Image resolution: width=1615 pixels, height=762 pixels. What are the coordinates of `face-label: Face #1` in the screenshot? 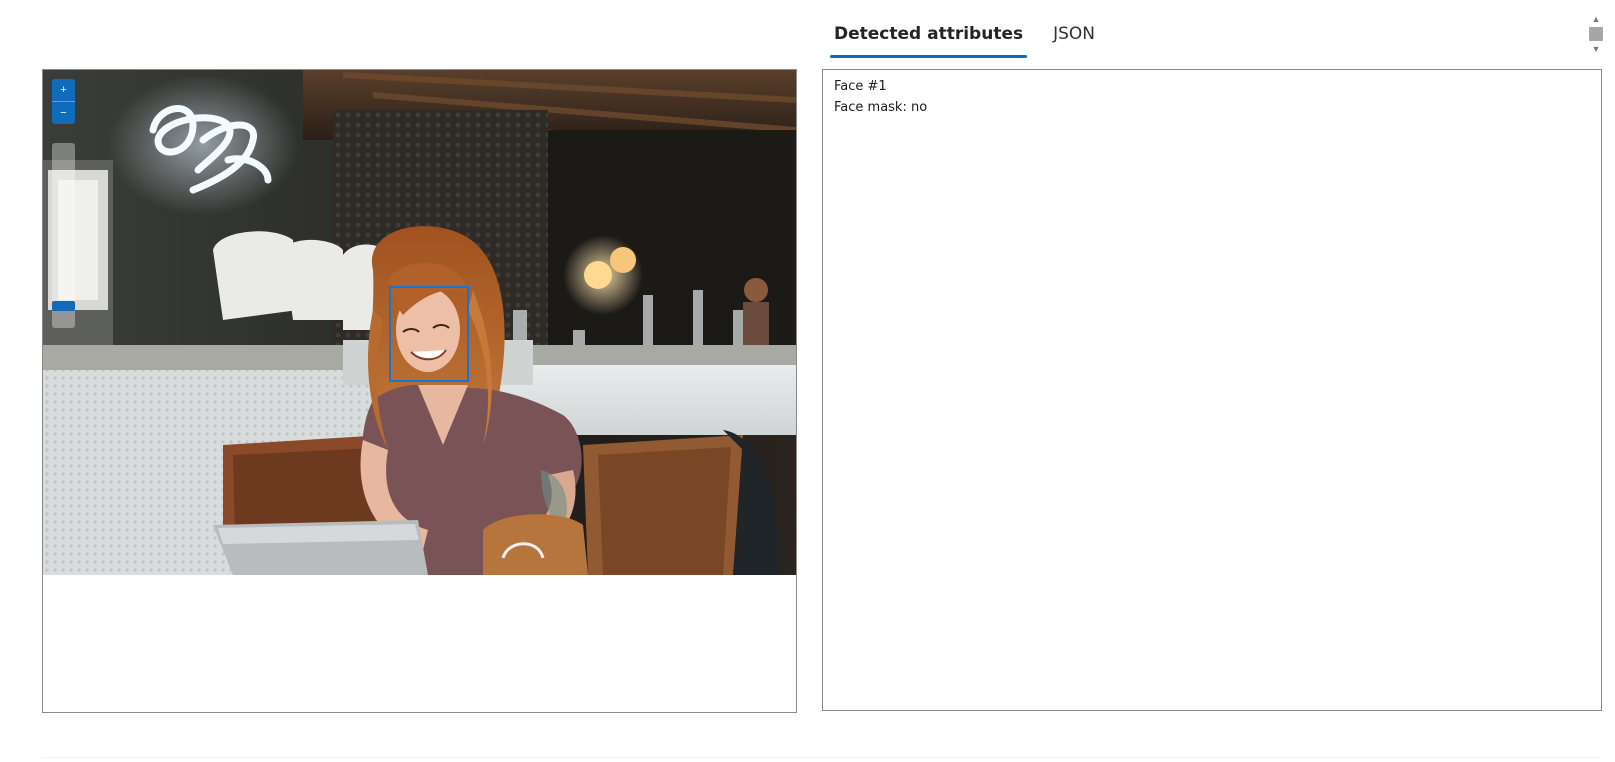 It's located at (860, 86).